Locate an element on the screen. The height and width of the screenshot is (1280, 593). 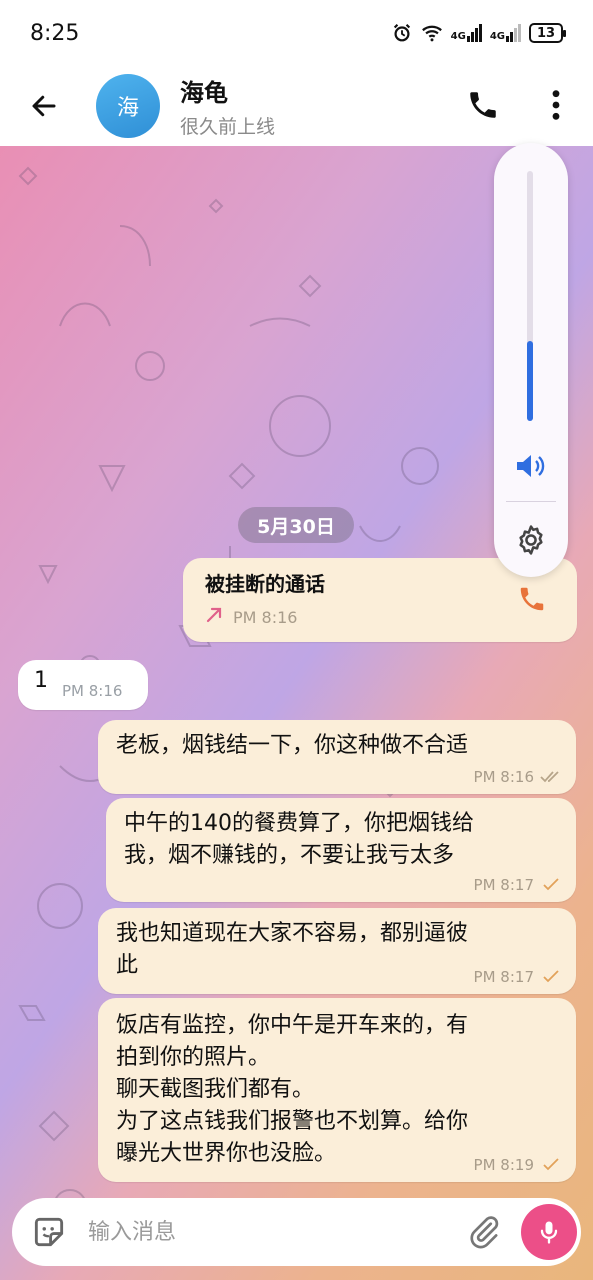
message-time: PM 8:19 is located at coordinates (503, 1165).